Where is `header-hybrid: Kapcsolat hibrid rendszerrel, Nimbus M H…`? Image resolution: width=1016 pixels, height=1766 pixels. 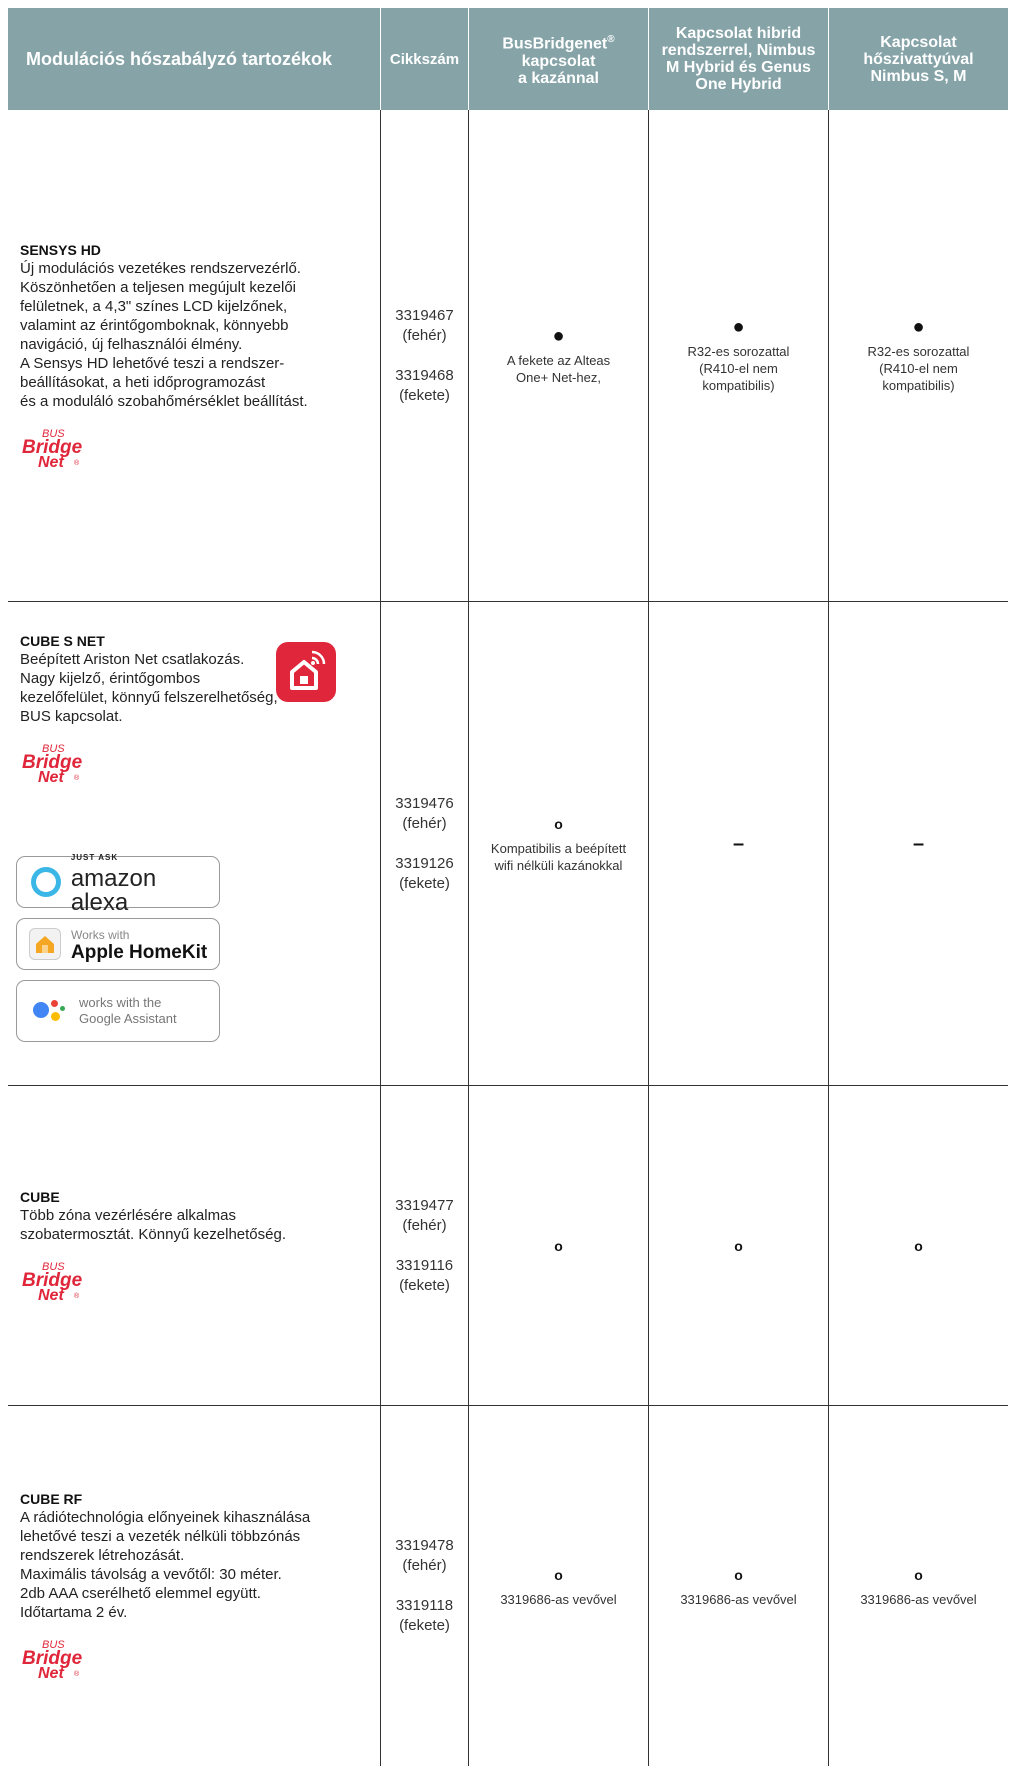 header-hybrid: Kapcsolat hibrid rendszerrel, Nimbus M H… is located at coordinates (738, 59).